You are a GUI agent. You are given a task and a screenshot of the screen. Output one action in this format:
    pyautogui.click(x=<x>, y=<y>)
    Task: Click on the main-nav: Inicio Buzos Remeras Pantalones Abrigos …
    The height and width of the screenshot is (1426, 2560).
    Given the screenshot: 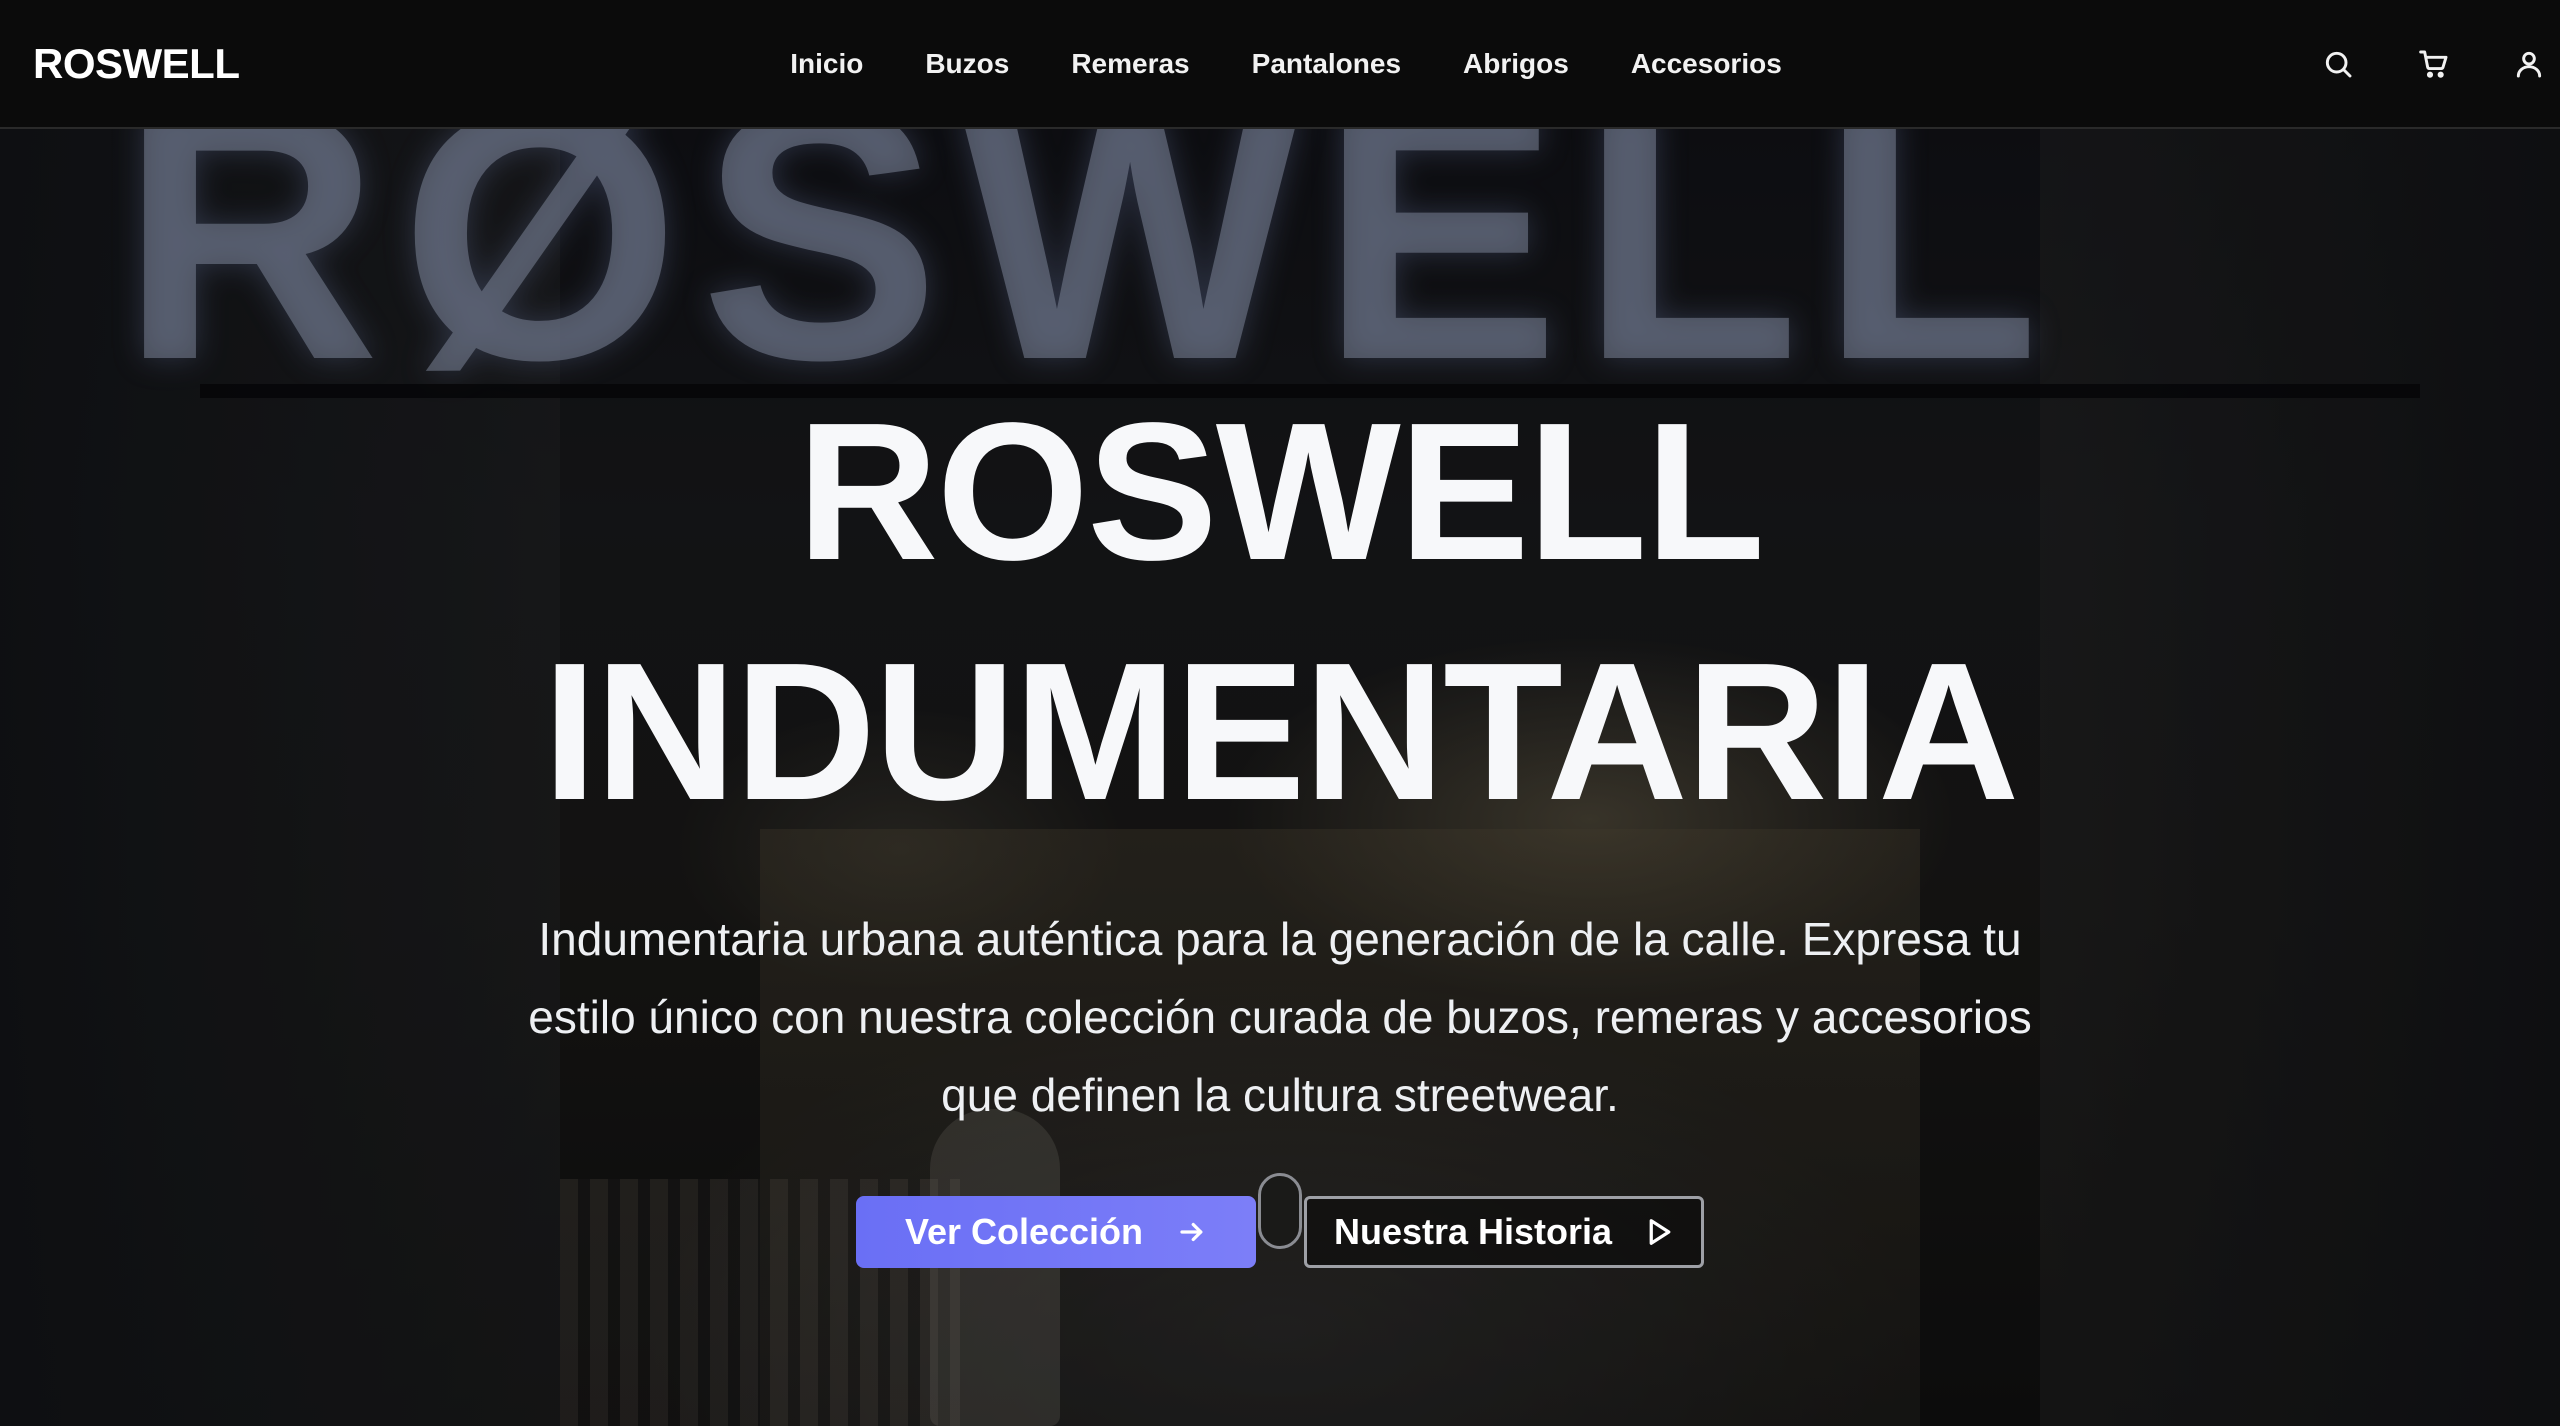 What is the action you would take?
    pyautogui.click(x=1280, y=64)
    